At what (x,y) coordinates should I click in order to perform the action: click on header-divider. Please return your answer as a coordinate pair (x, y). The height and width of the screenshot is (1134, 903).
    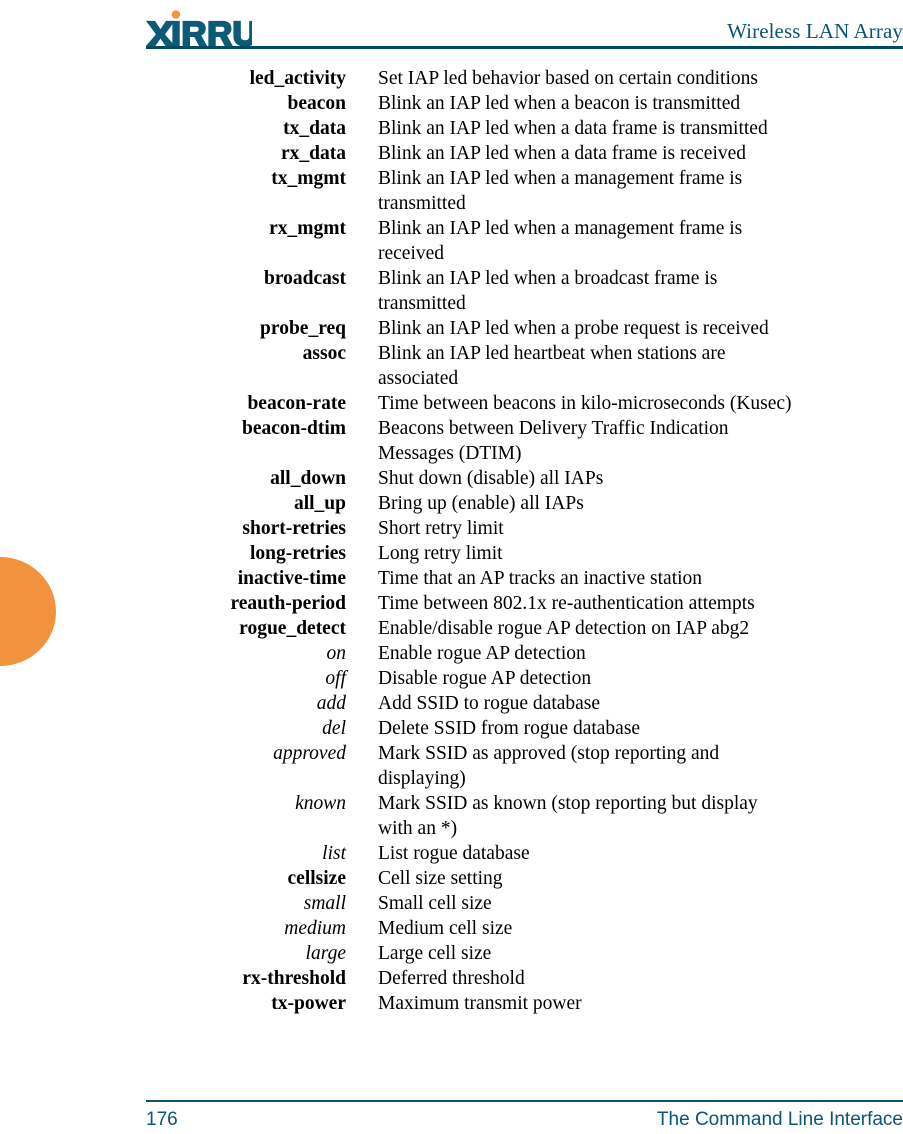
    Looking at the image, I should click on (524, 47).